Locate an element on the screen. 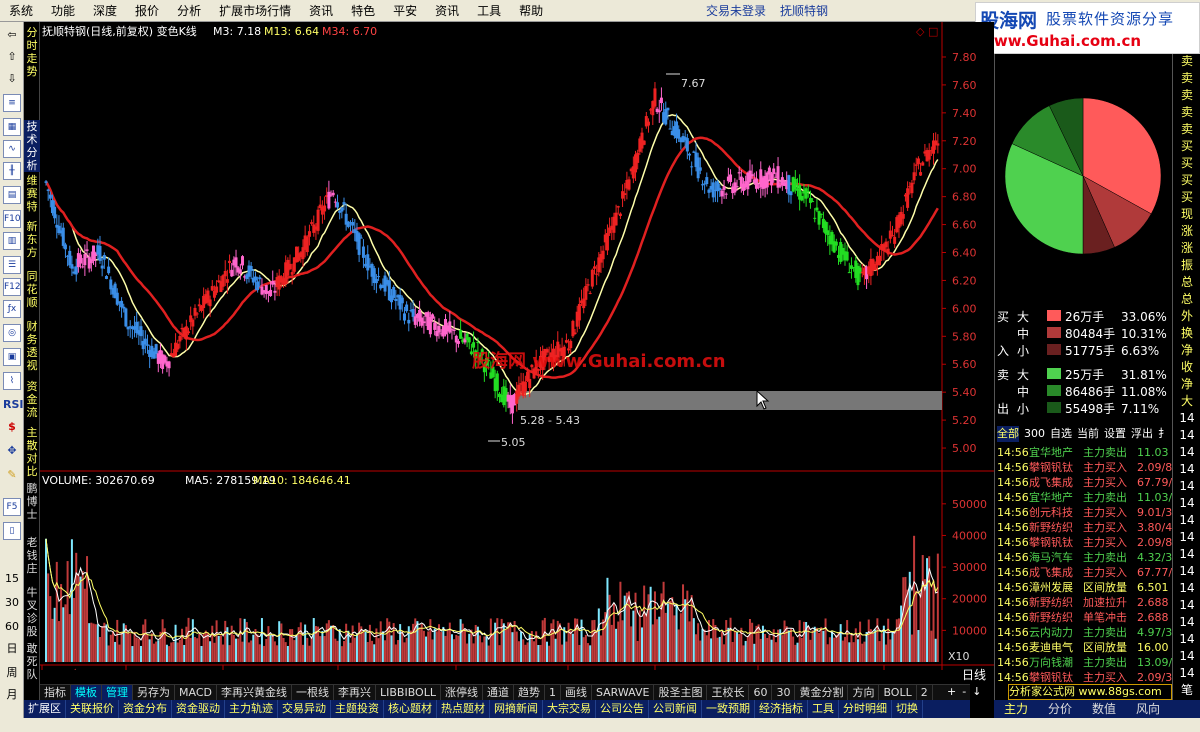  extension-tab: 主力轨迹 is located at coordinates (251, 709).